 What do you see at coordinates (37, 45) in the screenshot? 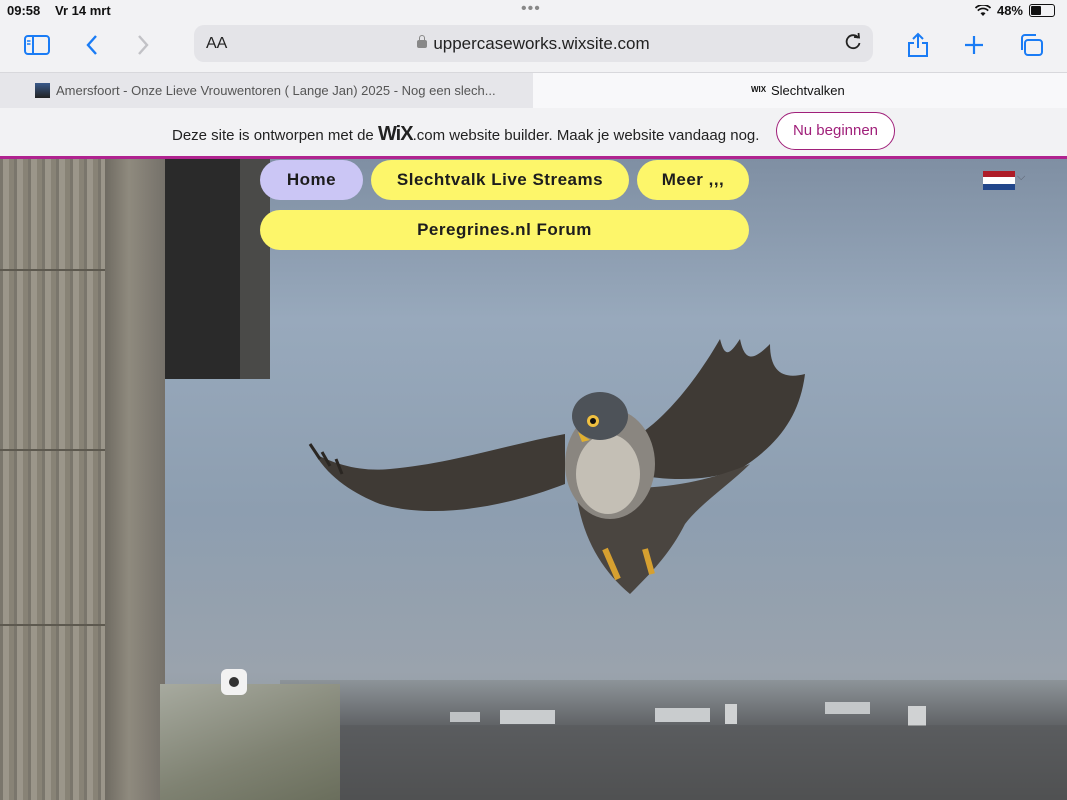
I see `sidebar-toggle-icon` at bounding box center [37, 45].